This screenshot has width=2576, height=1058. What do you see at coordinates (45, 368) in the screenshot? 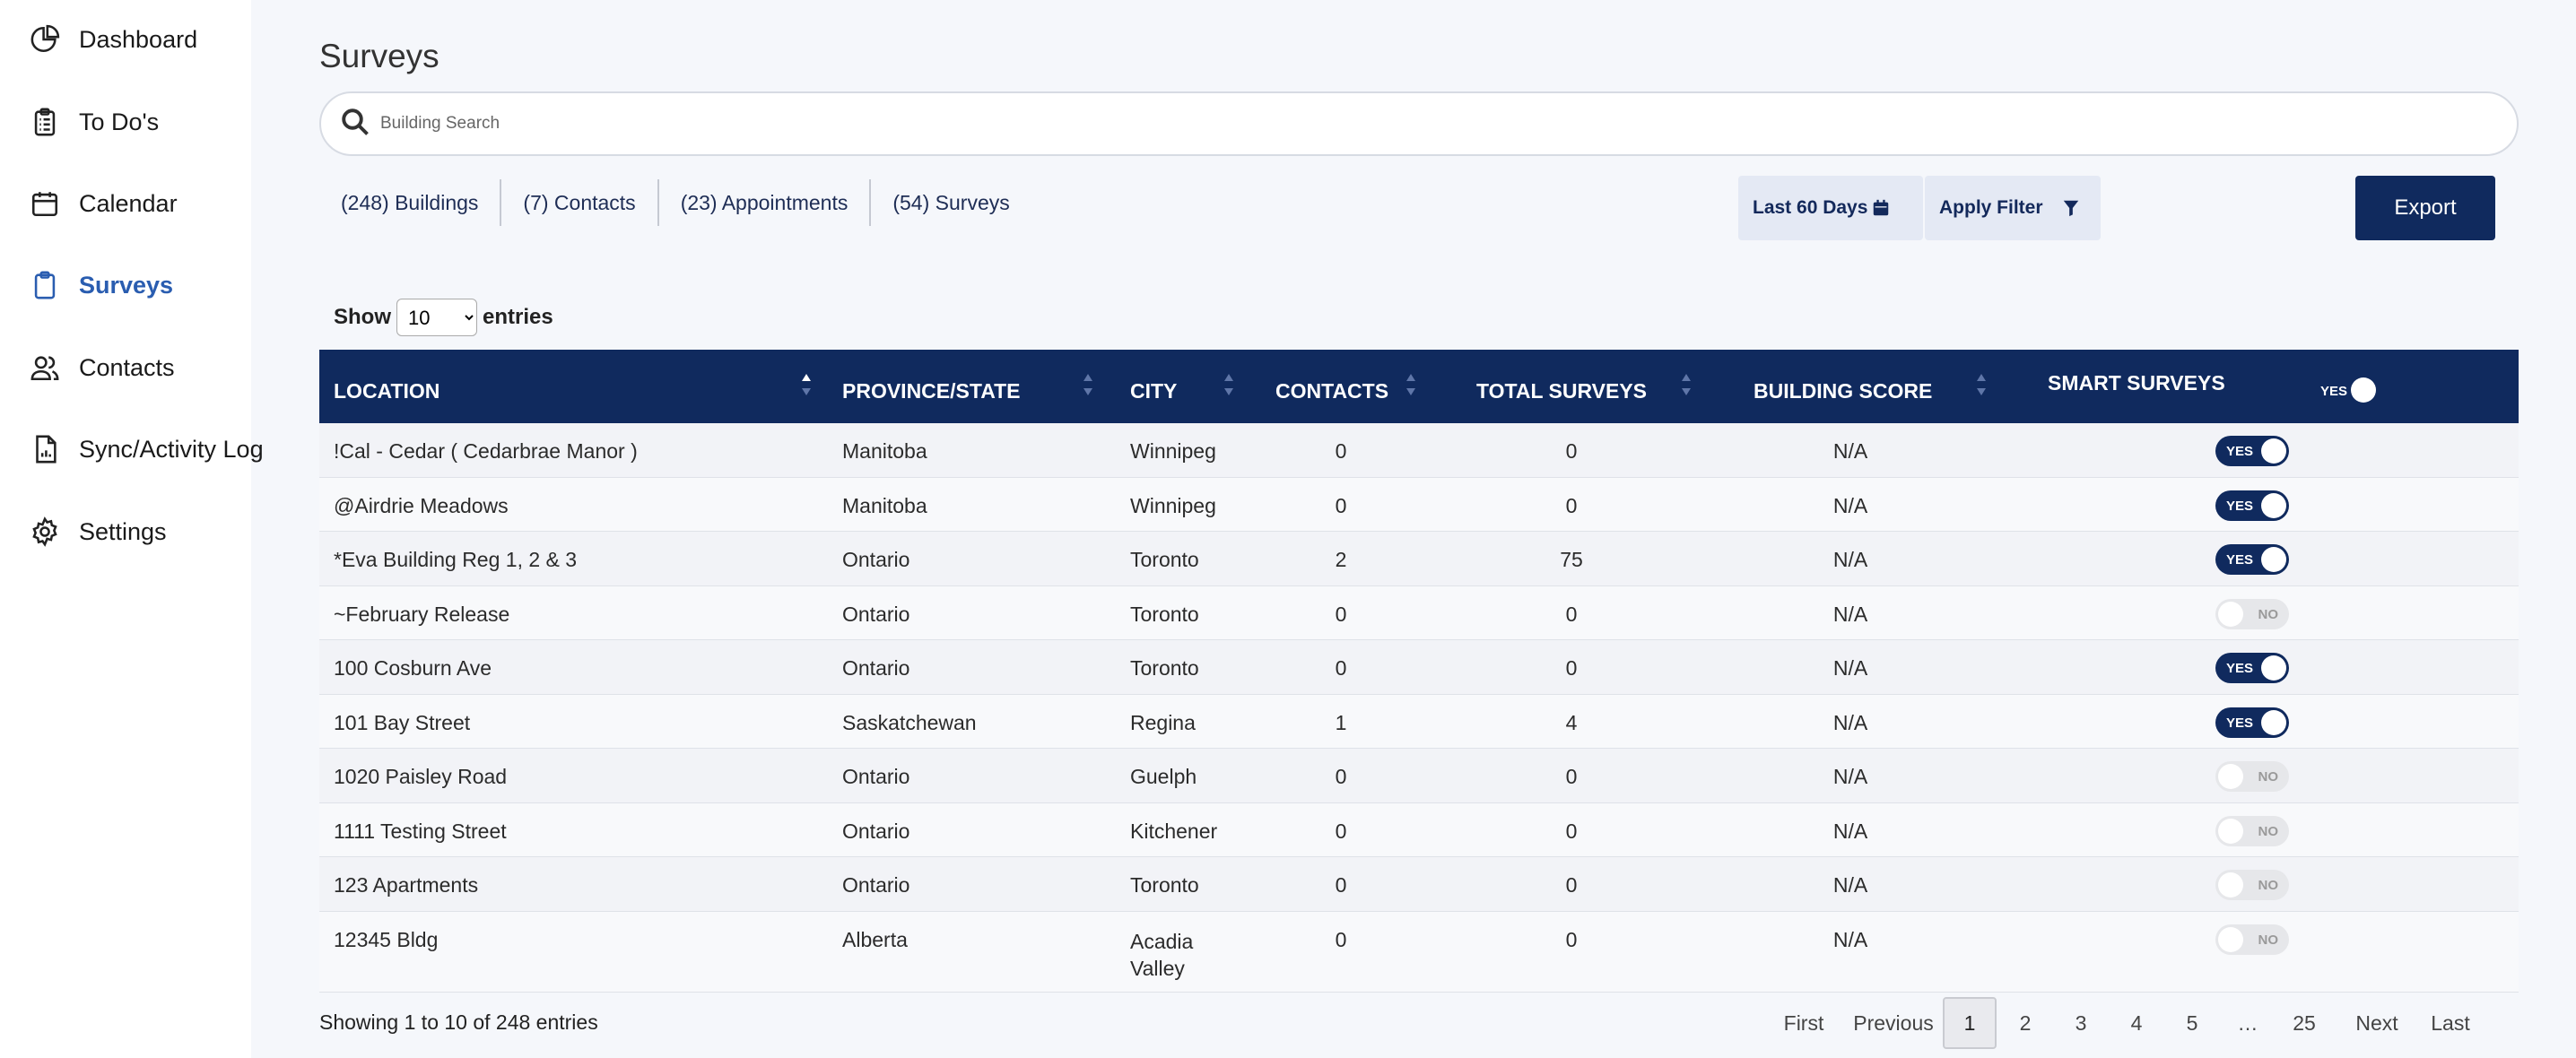
I see `users-icon` at bounding box center [45, 368].